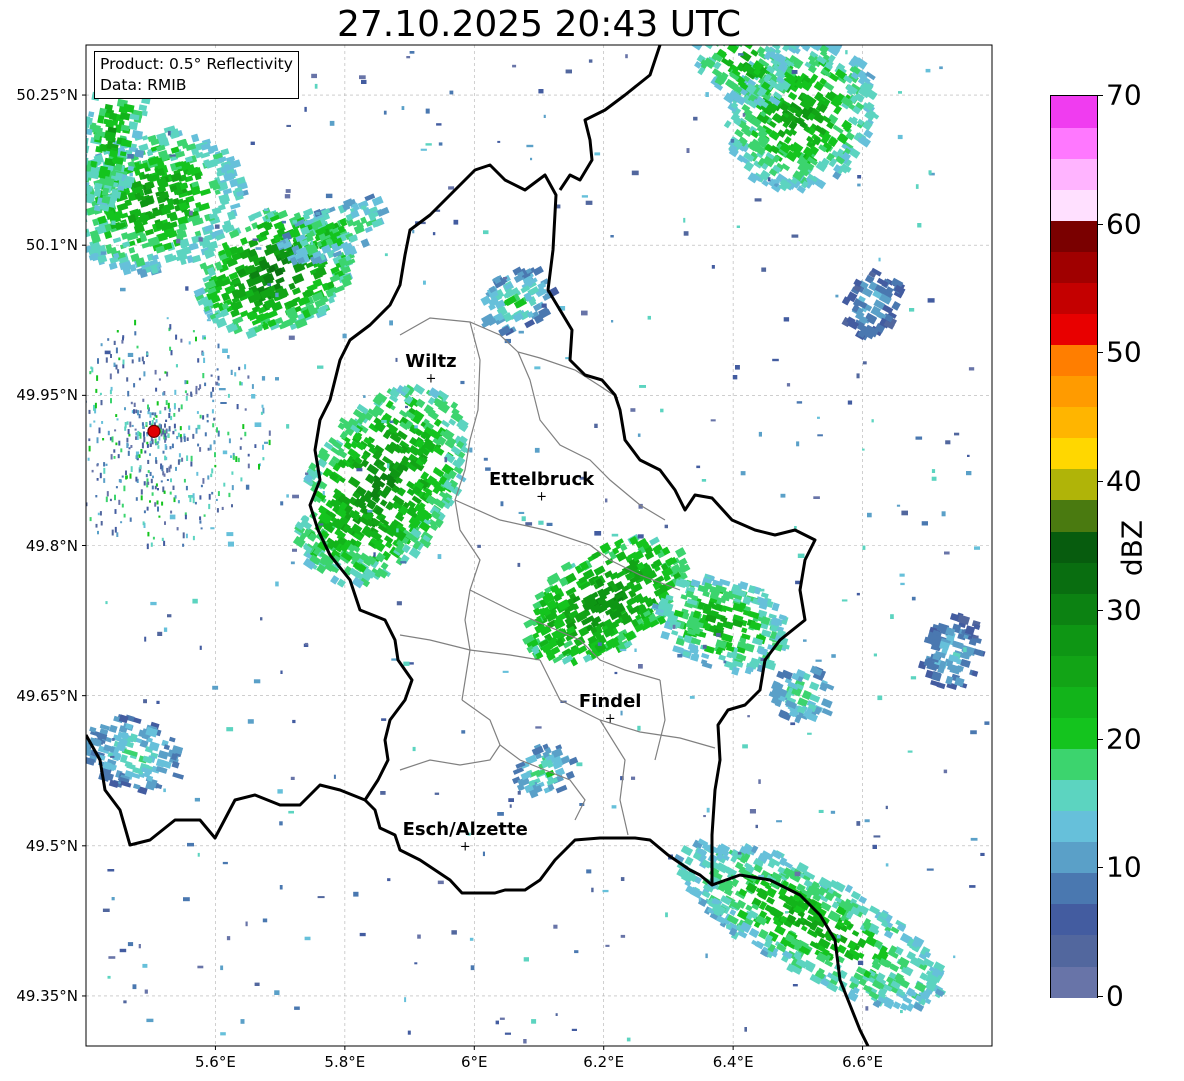  What do you see at coordinates (1100, 224) in the screenshot?
I see `colorbar-tick` at bounding box center [1100, 224].